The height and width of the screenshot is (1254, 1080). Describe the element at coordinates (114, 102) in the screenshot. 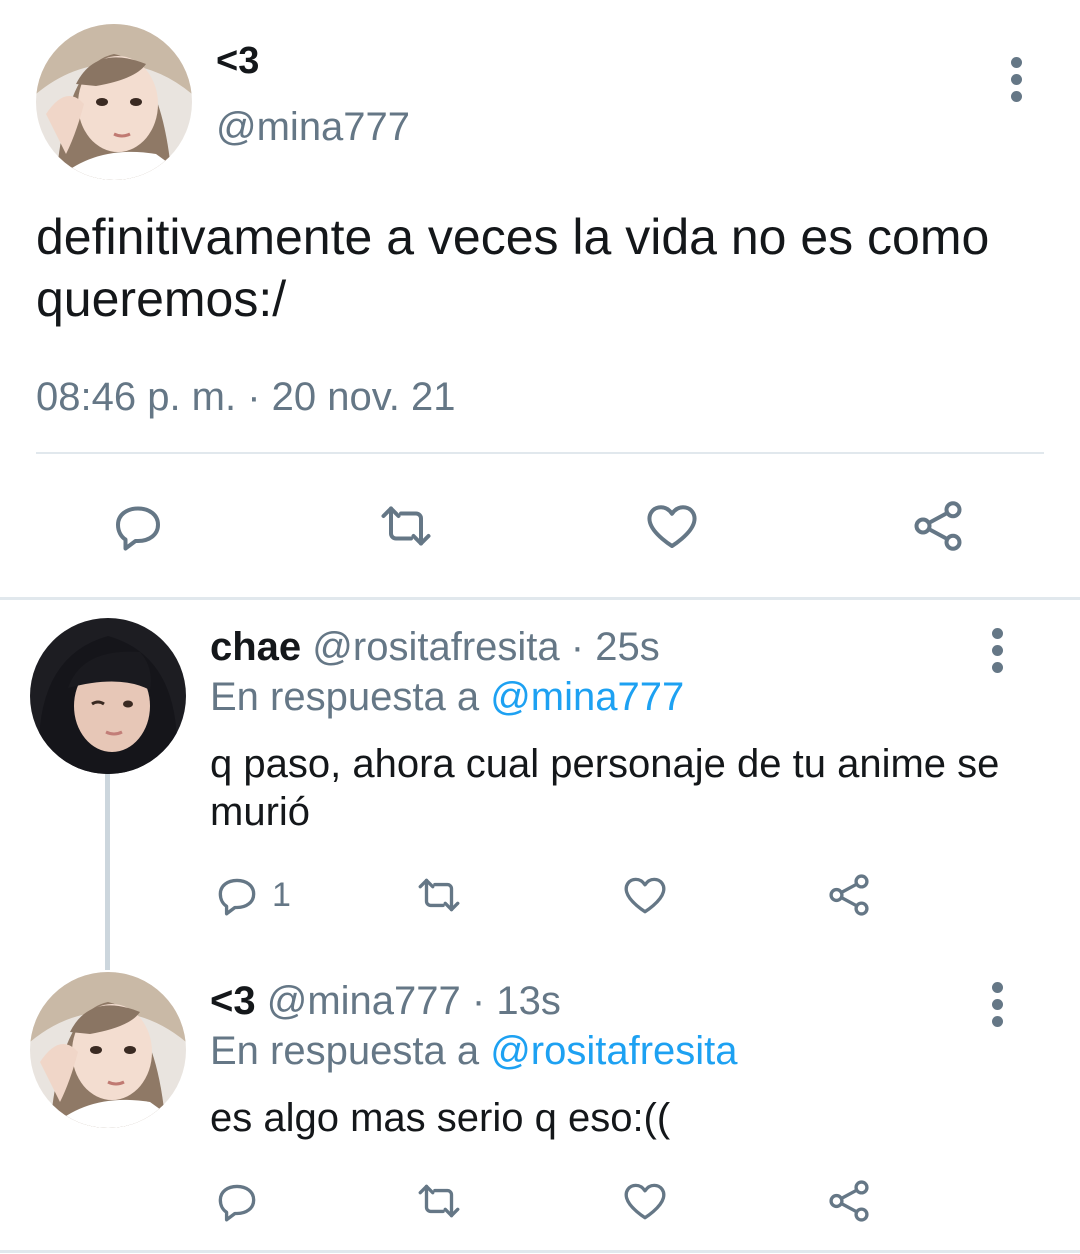

I see `main-tweet-avatar` at that location.